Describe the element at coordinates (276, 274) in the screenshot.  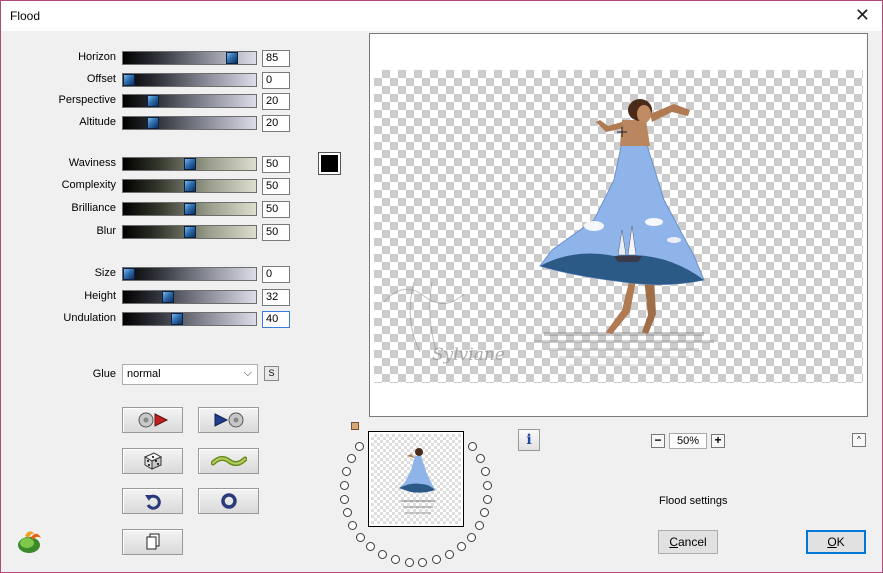
I see `size-value-input: 0` at that location.